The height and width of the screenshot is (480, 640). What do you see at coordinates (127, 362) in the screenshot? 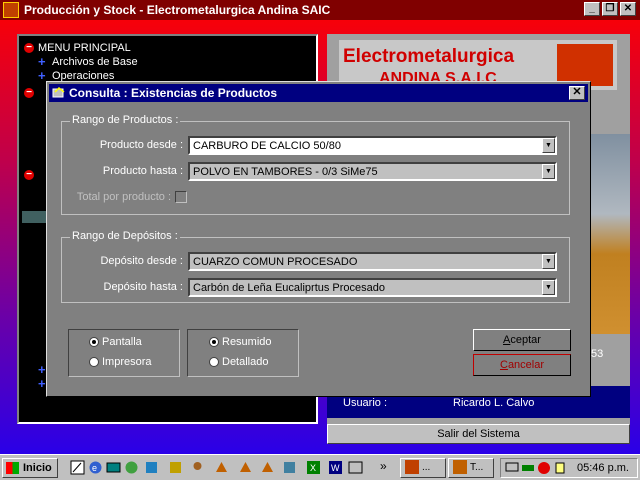
I see `impresora-label: Impresora` at bounding box center [127, 362].